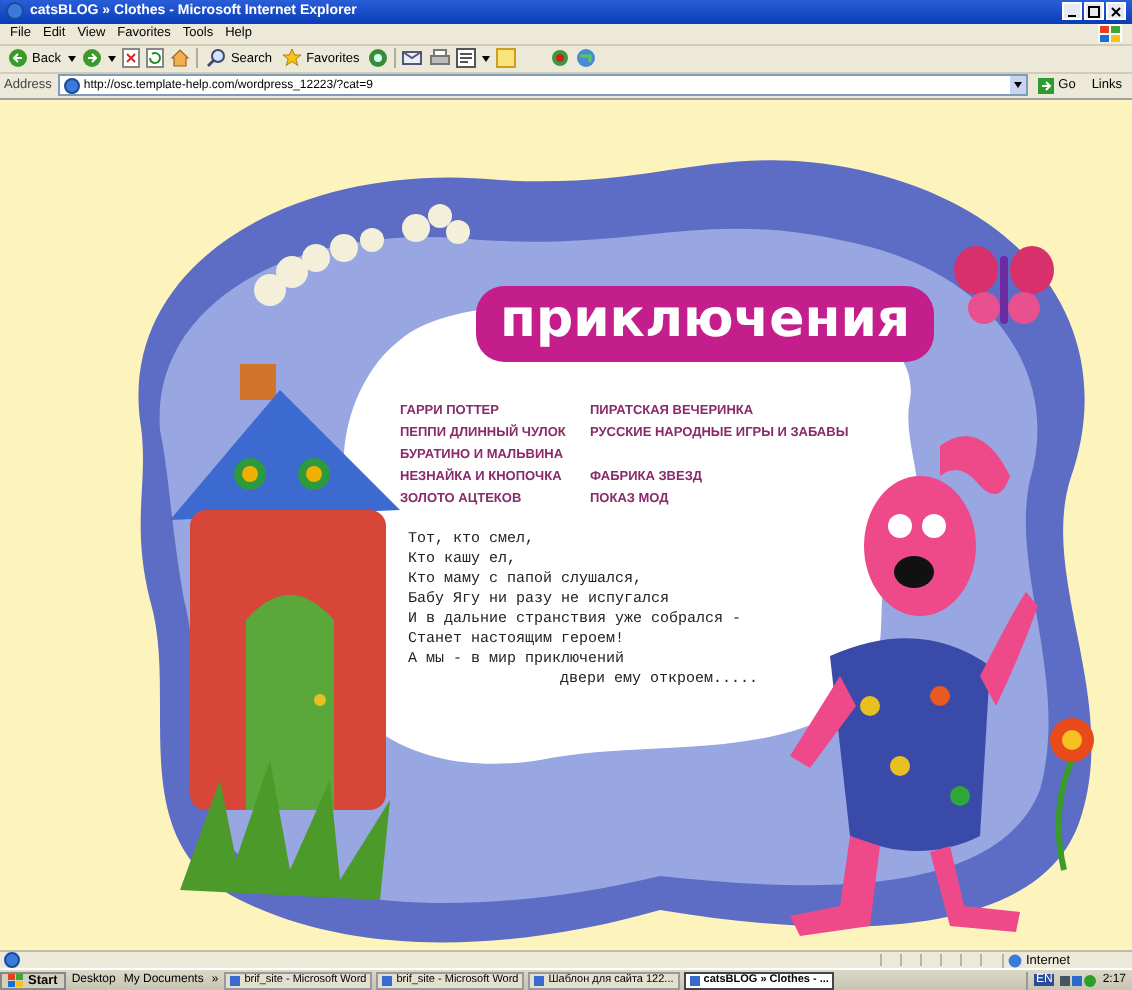 Image resolution: width=1132 pixels, height=990 pixels. What do you see at coordinates (1072, 11) in the screenshot?
I see `minimize-button` at bounding box center [1072, 11].